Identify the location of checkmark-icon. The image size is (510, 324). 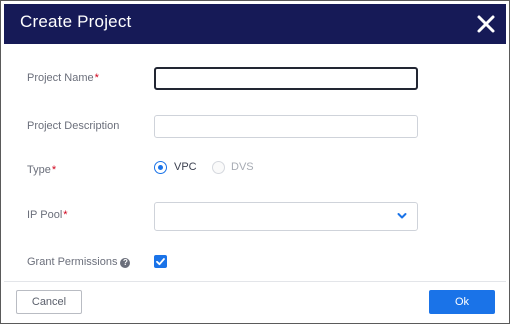
(160, 262).